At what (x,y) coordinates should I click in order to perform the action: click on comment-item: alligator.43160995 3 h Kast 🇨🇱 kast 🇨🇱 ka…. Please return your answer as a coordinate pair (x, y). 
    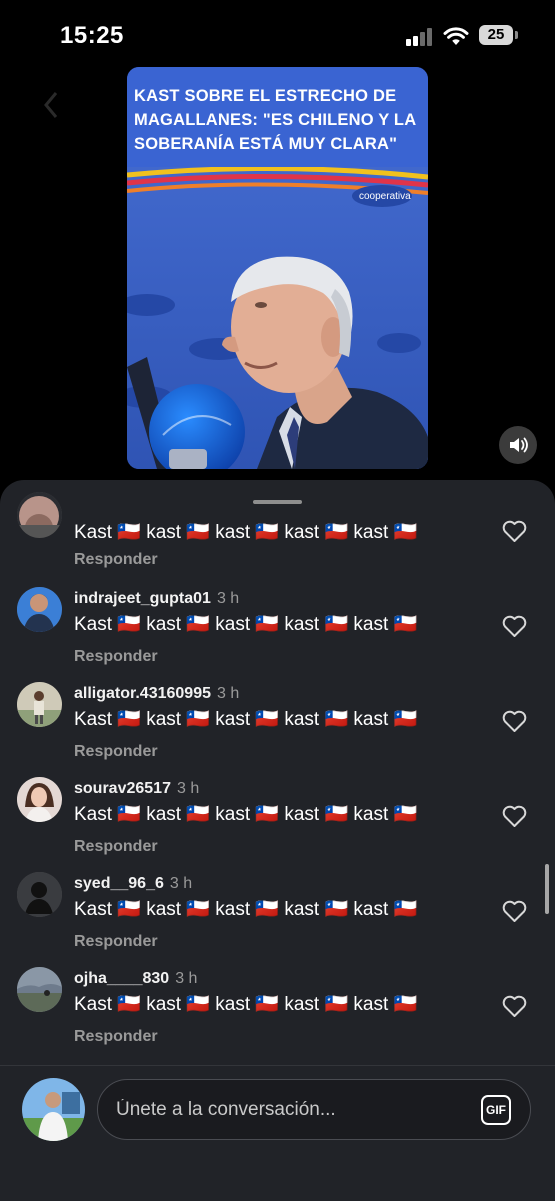
    Looking at the image, I should click on (277, 730).